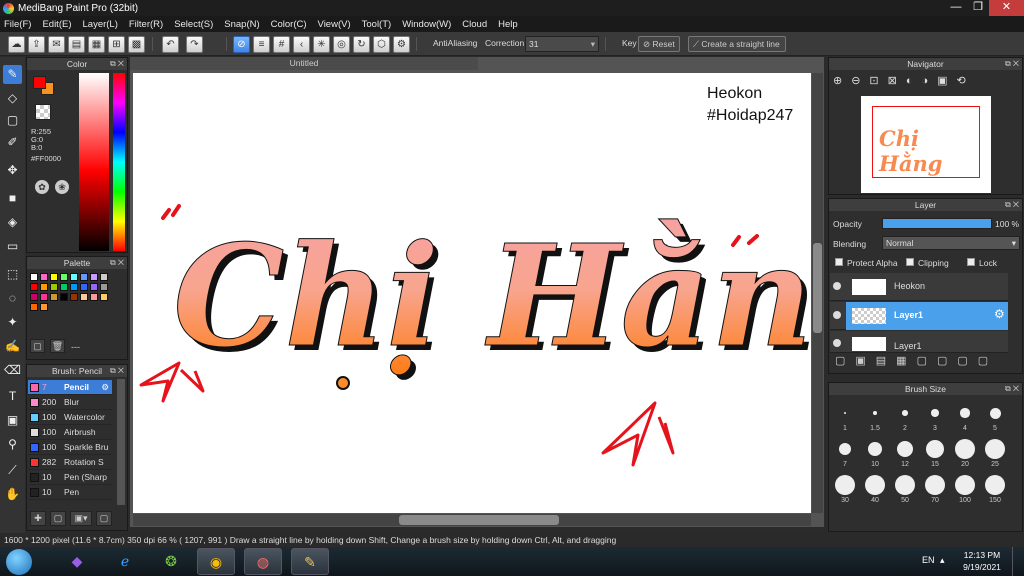 The width and height of the screenshot is (1024, 576). I want to click on delete-swatch-icon: 🗑, so click(57, 346).